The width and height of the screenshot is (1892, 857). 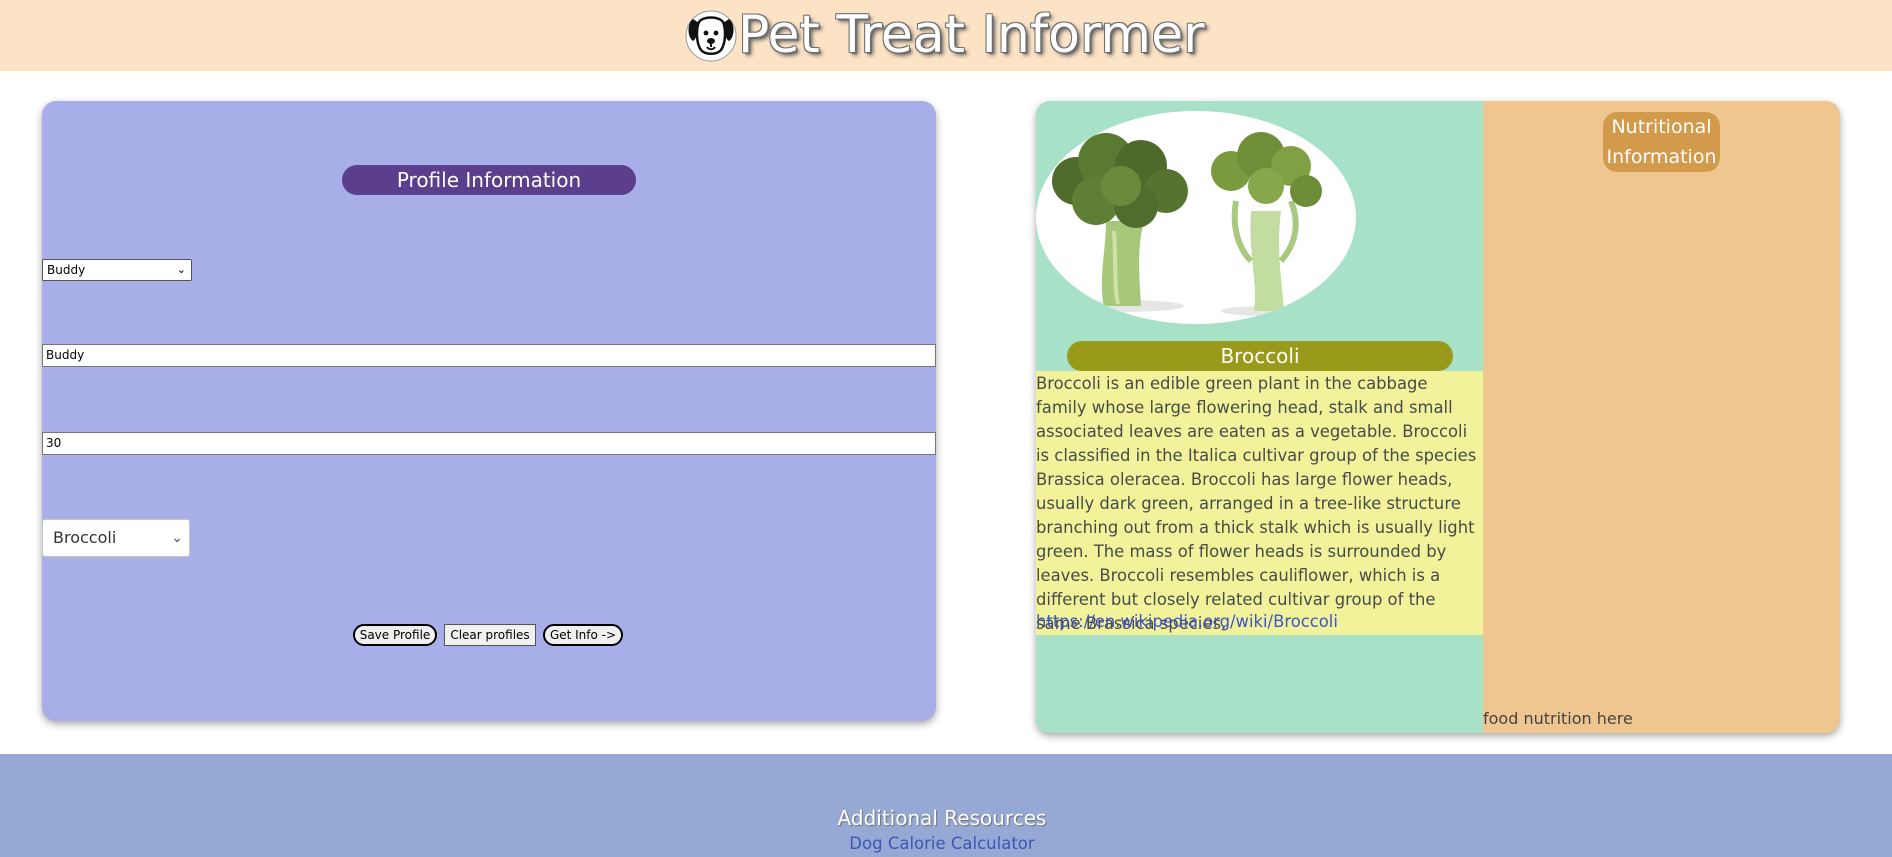 What do you see at coordinates (971, 35) in the screenshot?
I see `app-title: Pet Treat Informer` at bounding box center [971, 35].